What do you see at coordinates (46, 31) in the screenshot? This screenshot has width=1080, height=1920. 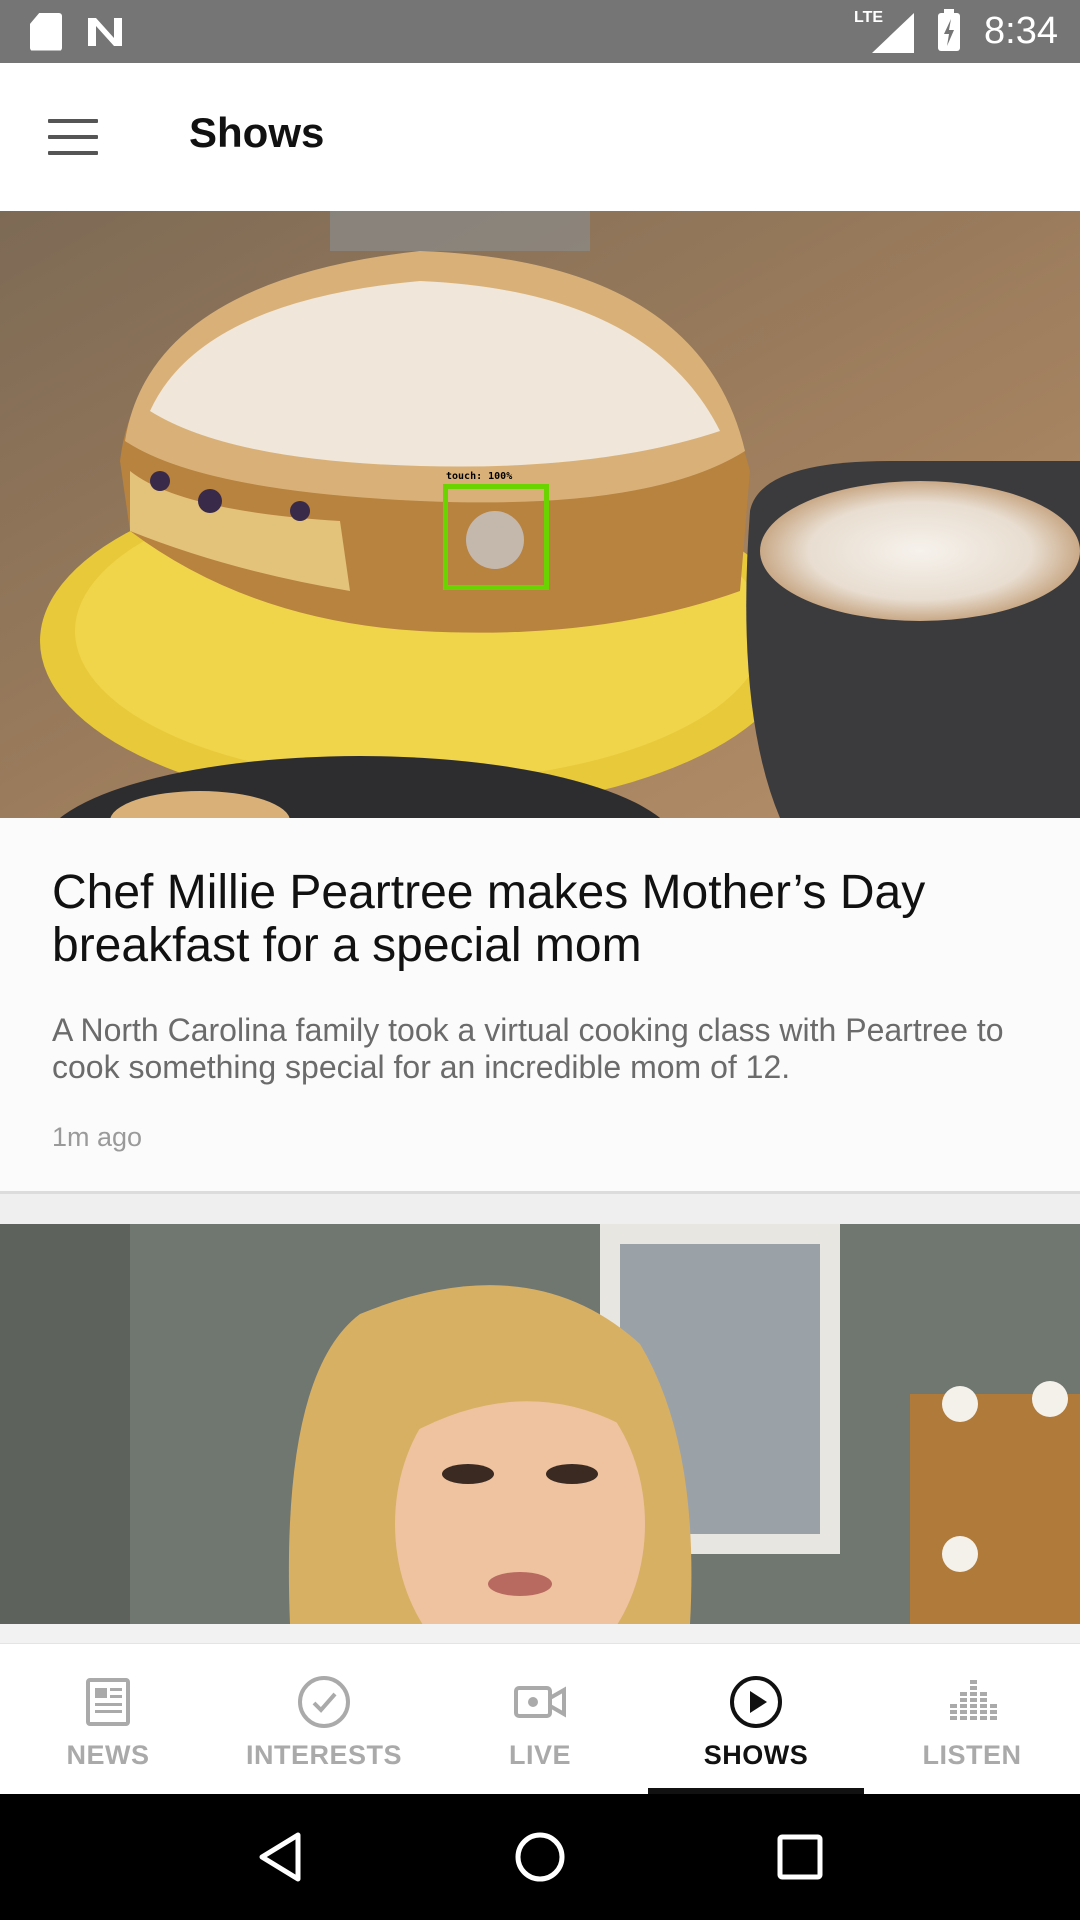 I see `sd-card-icon` at bounding box center [46, 31].